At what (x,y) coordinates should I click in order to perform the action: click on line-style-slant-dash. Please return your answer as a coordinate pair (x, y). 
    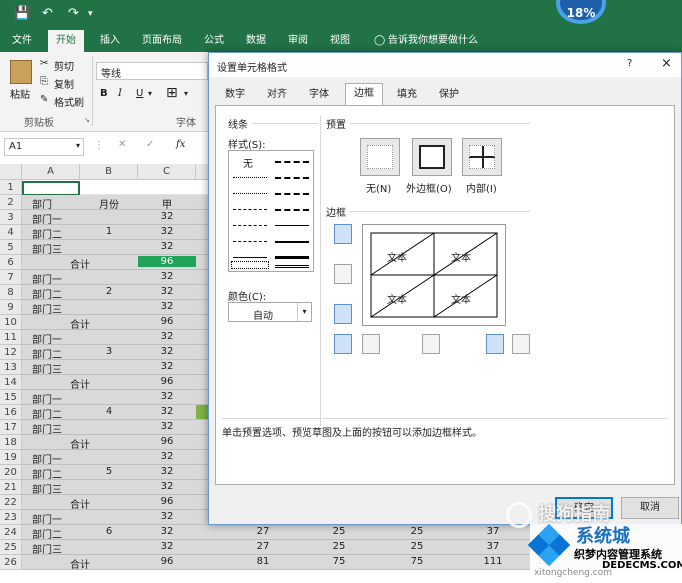
    Looking at the image, I should click on (292, 194).